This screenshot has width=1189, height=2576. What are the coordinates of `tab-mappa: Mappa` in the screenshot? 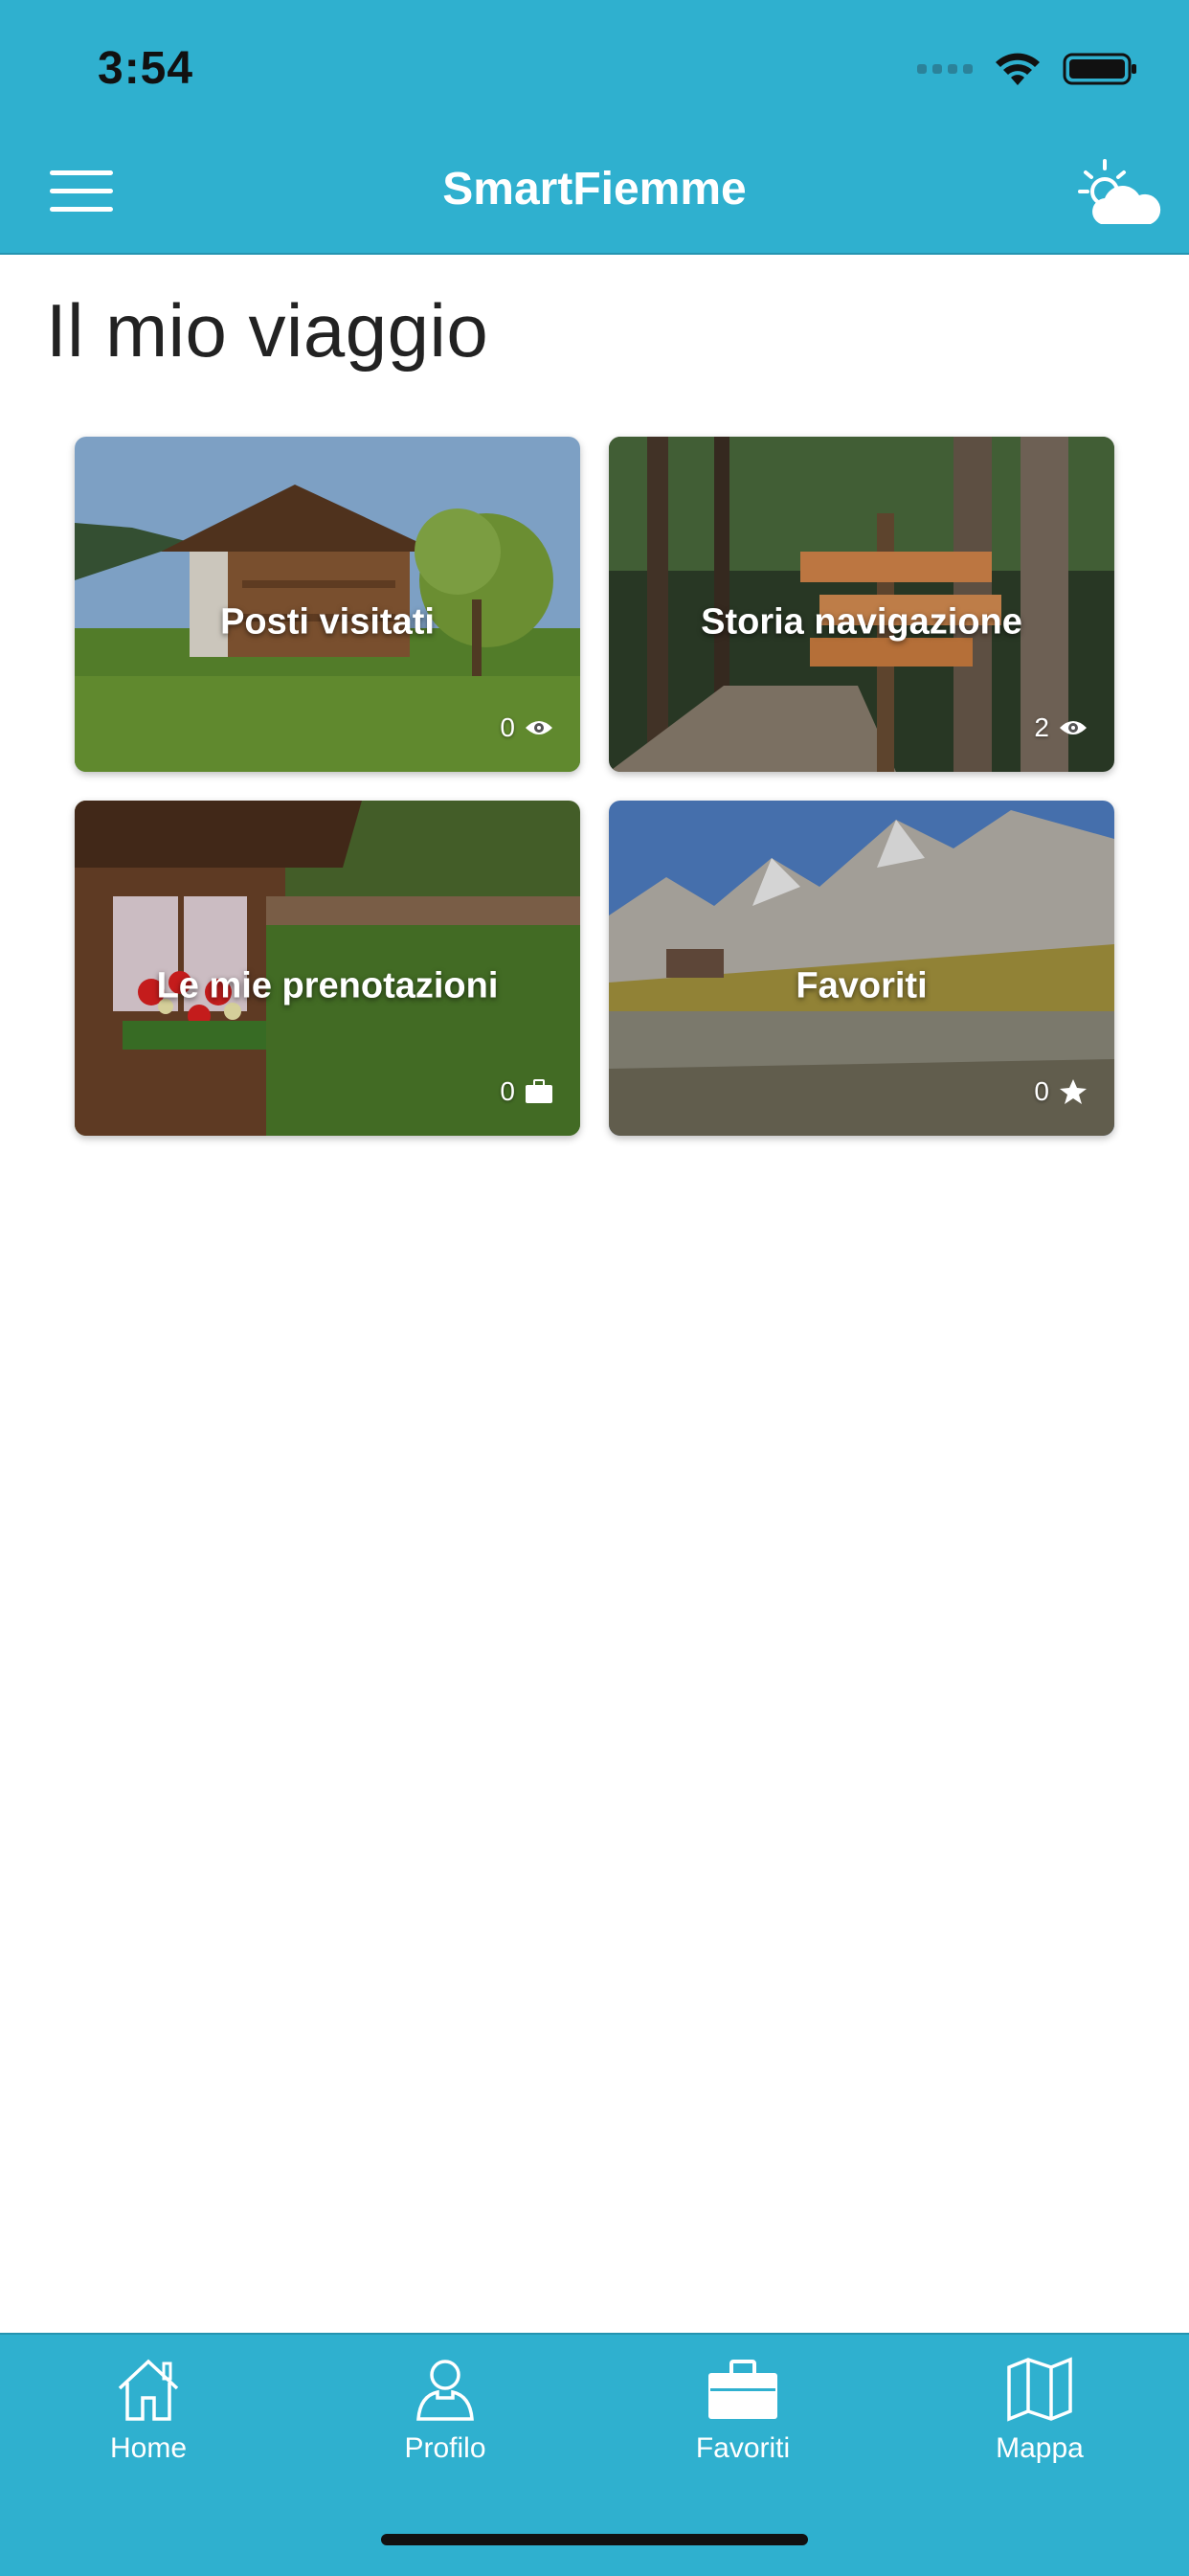 It's located at (1039, 2410).